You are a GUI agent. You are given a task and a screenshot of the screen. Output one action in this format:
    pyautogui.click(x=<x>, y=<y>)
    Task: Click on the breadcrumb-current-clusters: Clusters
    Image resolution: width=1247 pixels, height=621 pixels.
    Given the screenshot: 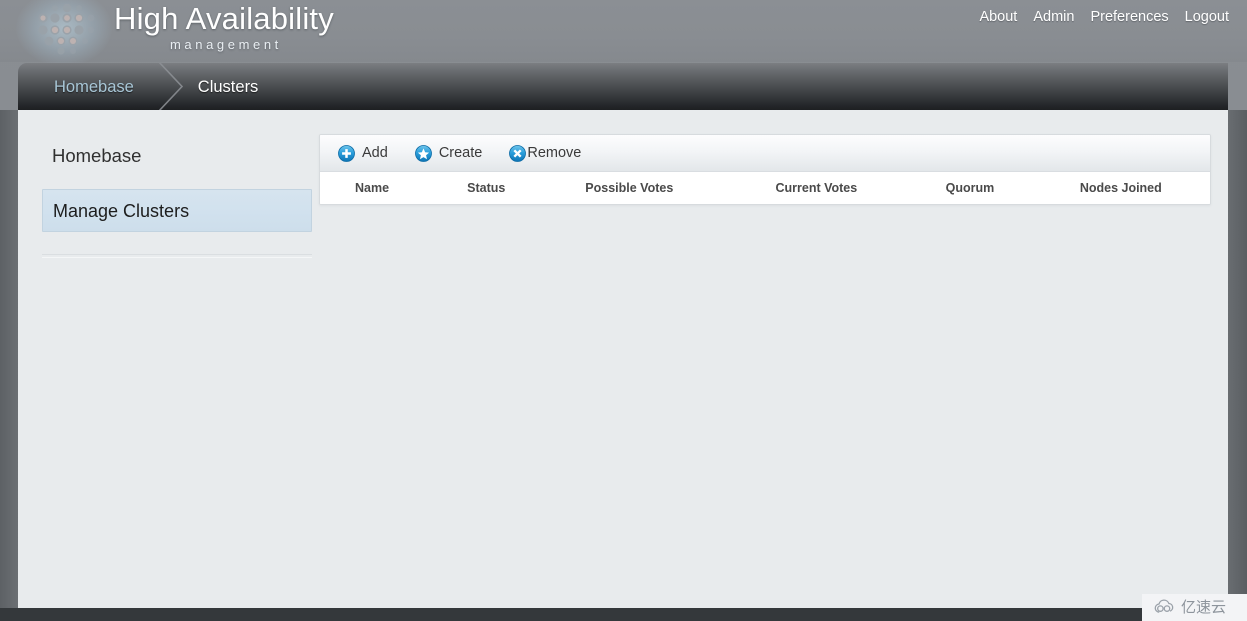 What is the action you would take?
    pyautogui.click(x=228, y=86)
    